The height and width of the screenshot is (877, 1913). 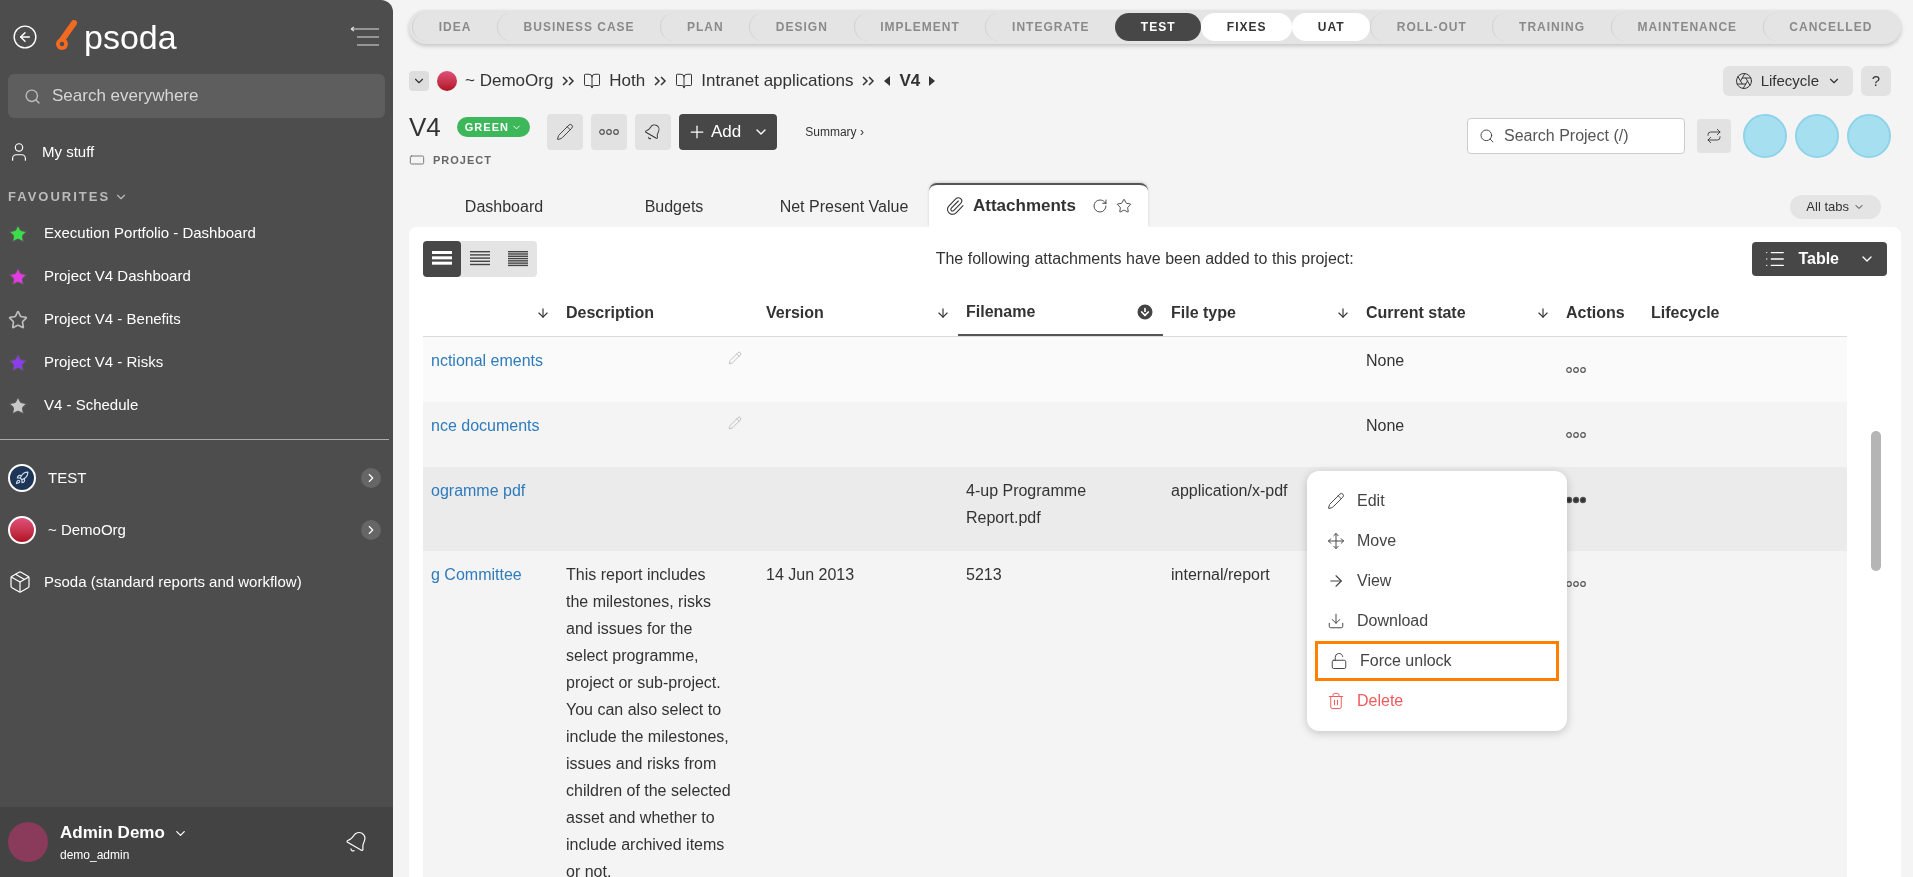 What do you see at coordinates (568, 81) in the screenshot?
I see `separator-icon` at bounding box center [568, 81].